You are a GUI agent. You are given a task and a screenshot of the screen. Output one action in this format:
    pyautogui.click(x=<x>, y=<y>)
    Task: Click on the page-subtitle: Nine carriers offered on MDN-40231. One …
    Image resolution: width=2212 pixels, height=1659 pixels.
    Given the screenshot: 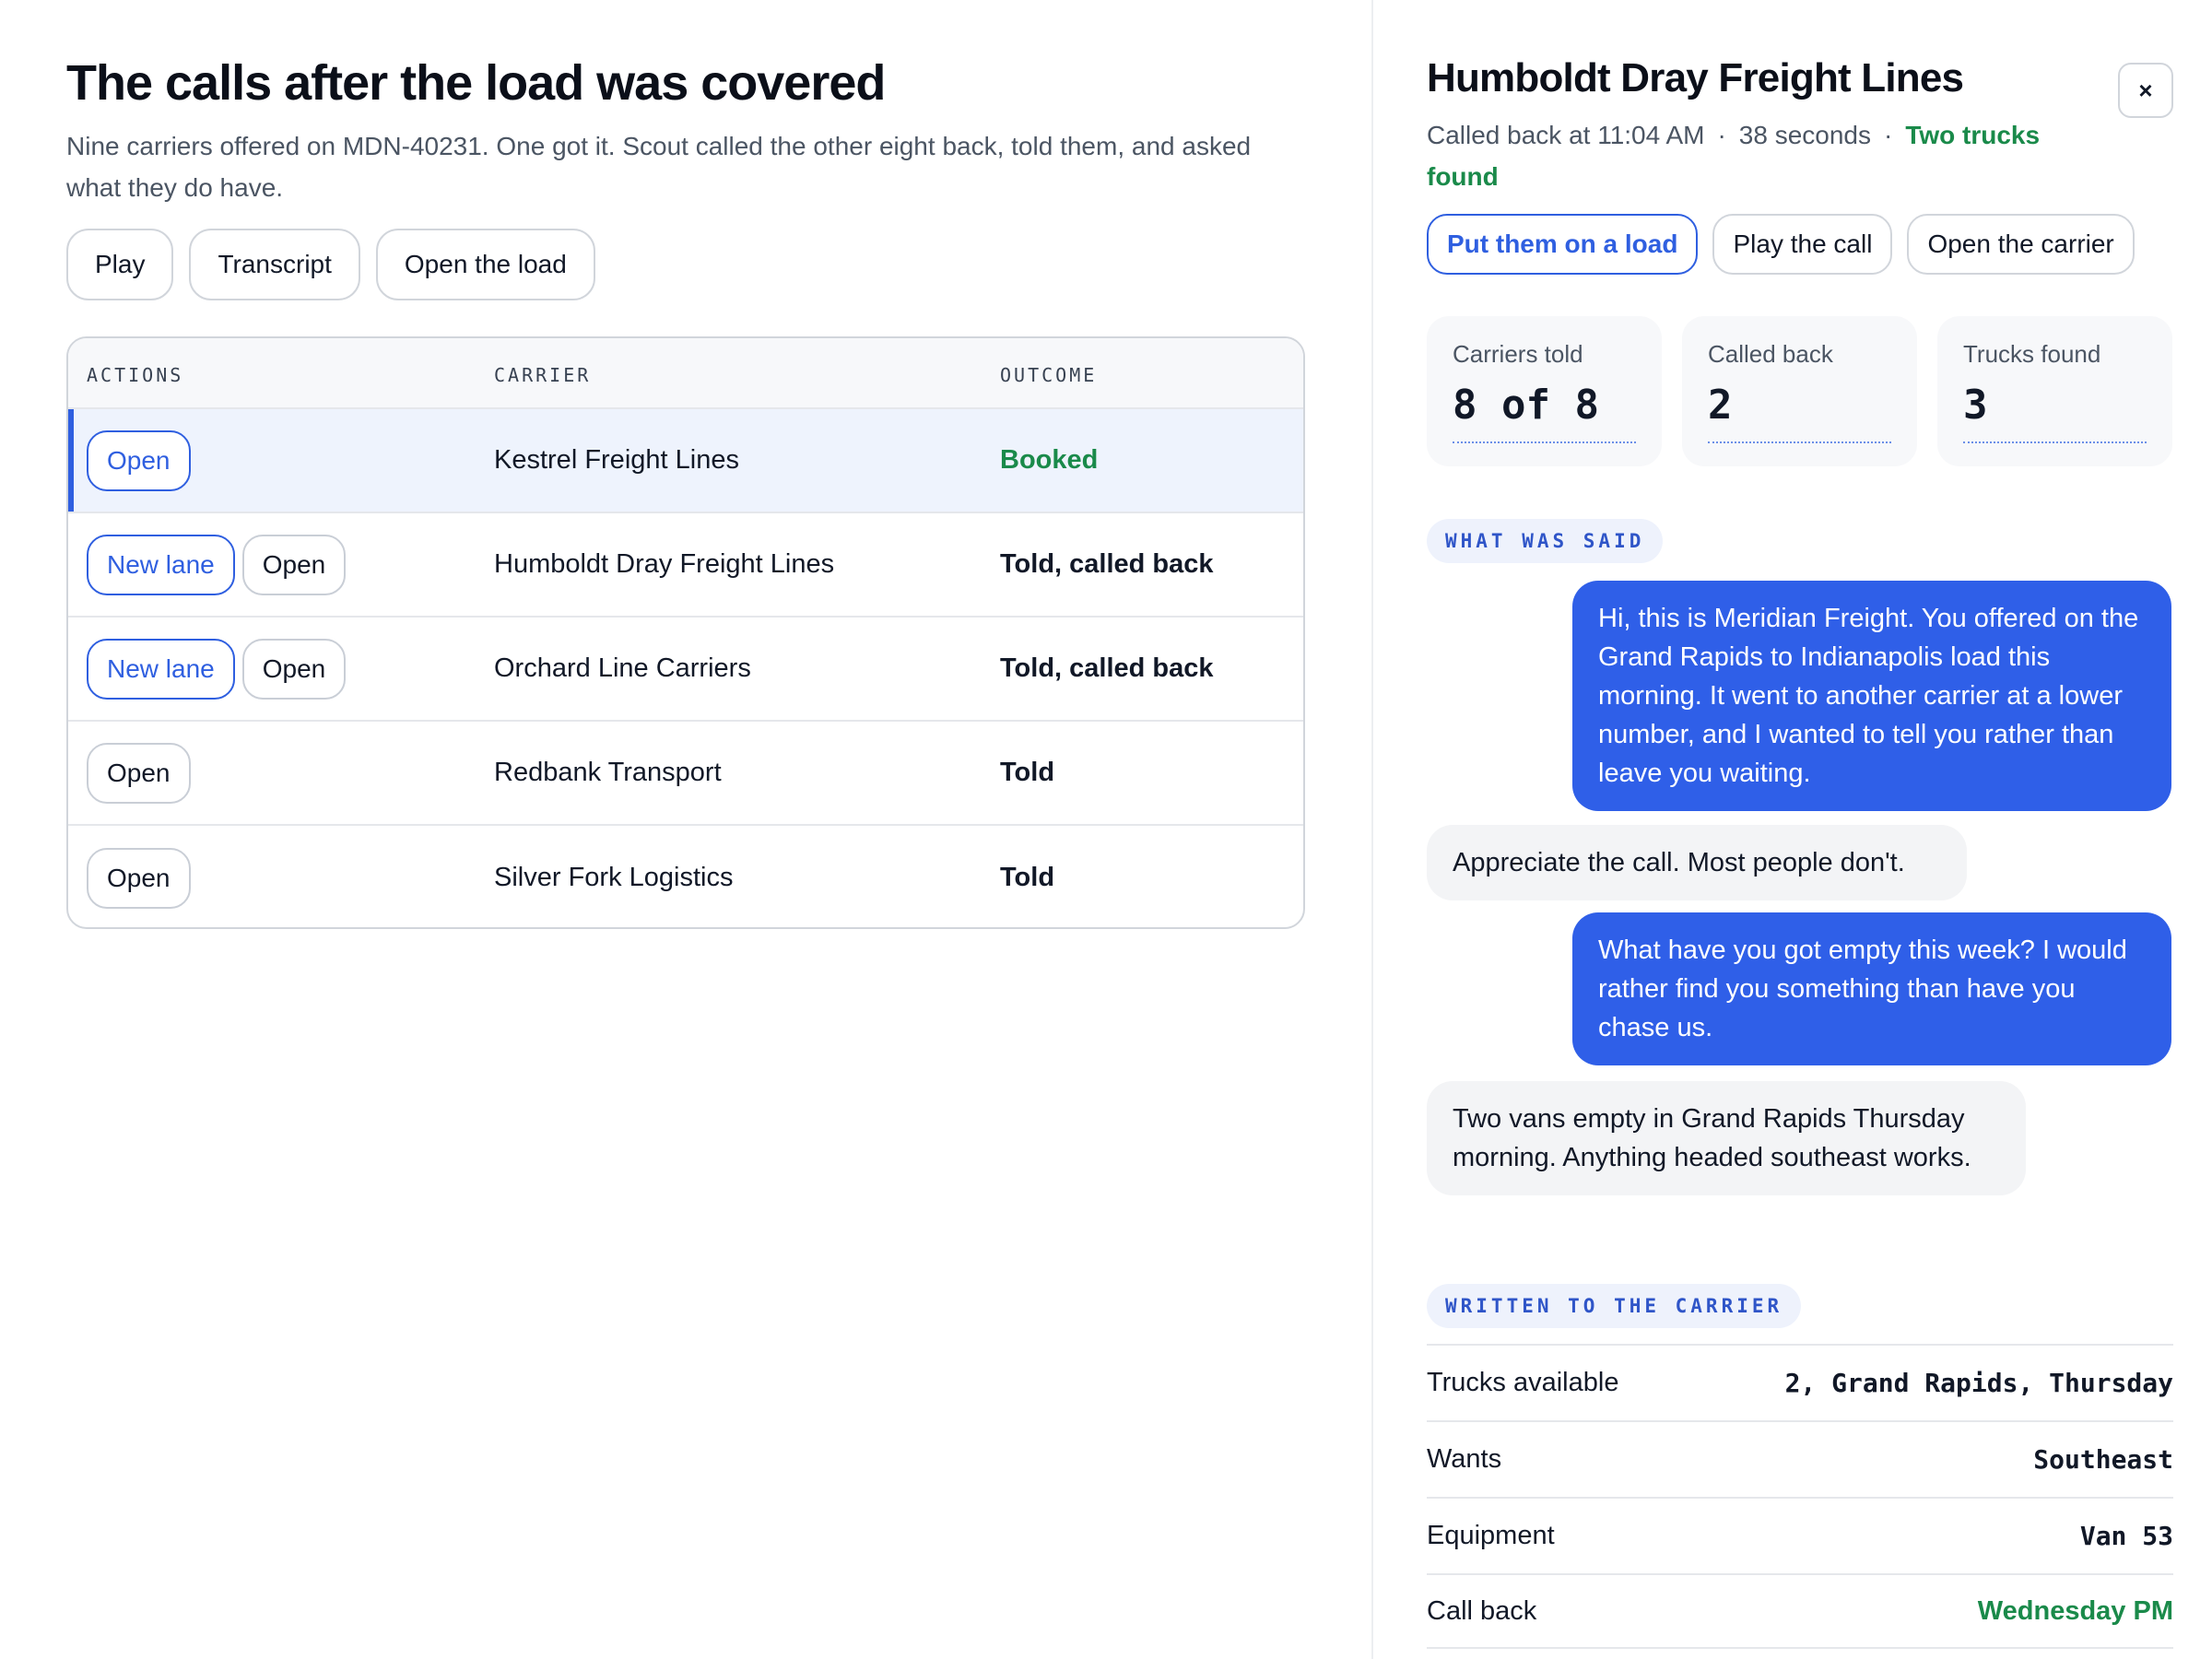 What is the action you would take?
    pyautogui.click(x=659, y=167)
    